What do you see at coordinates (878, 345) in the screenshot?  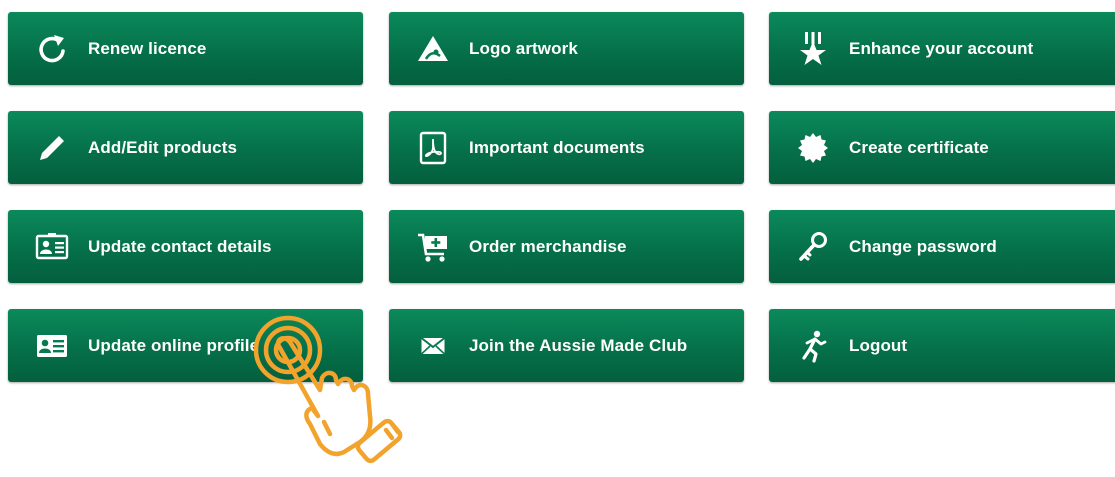 I see `logout-label: Logout` at bounding box center [878, 345].